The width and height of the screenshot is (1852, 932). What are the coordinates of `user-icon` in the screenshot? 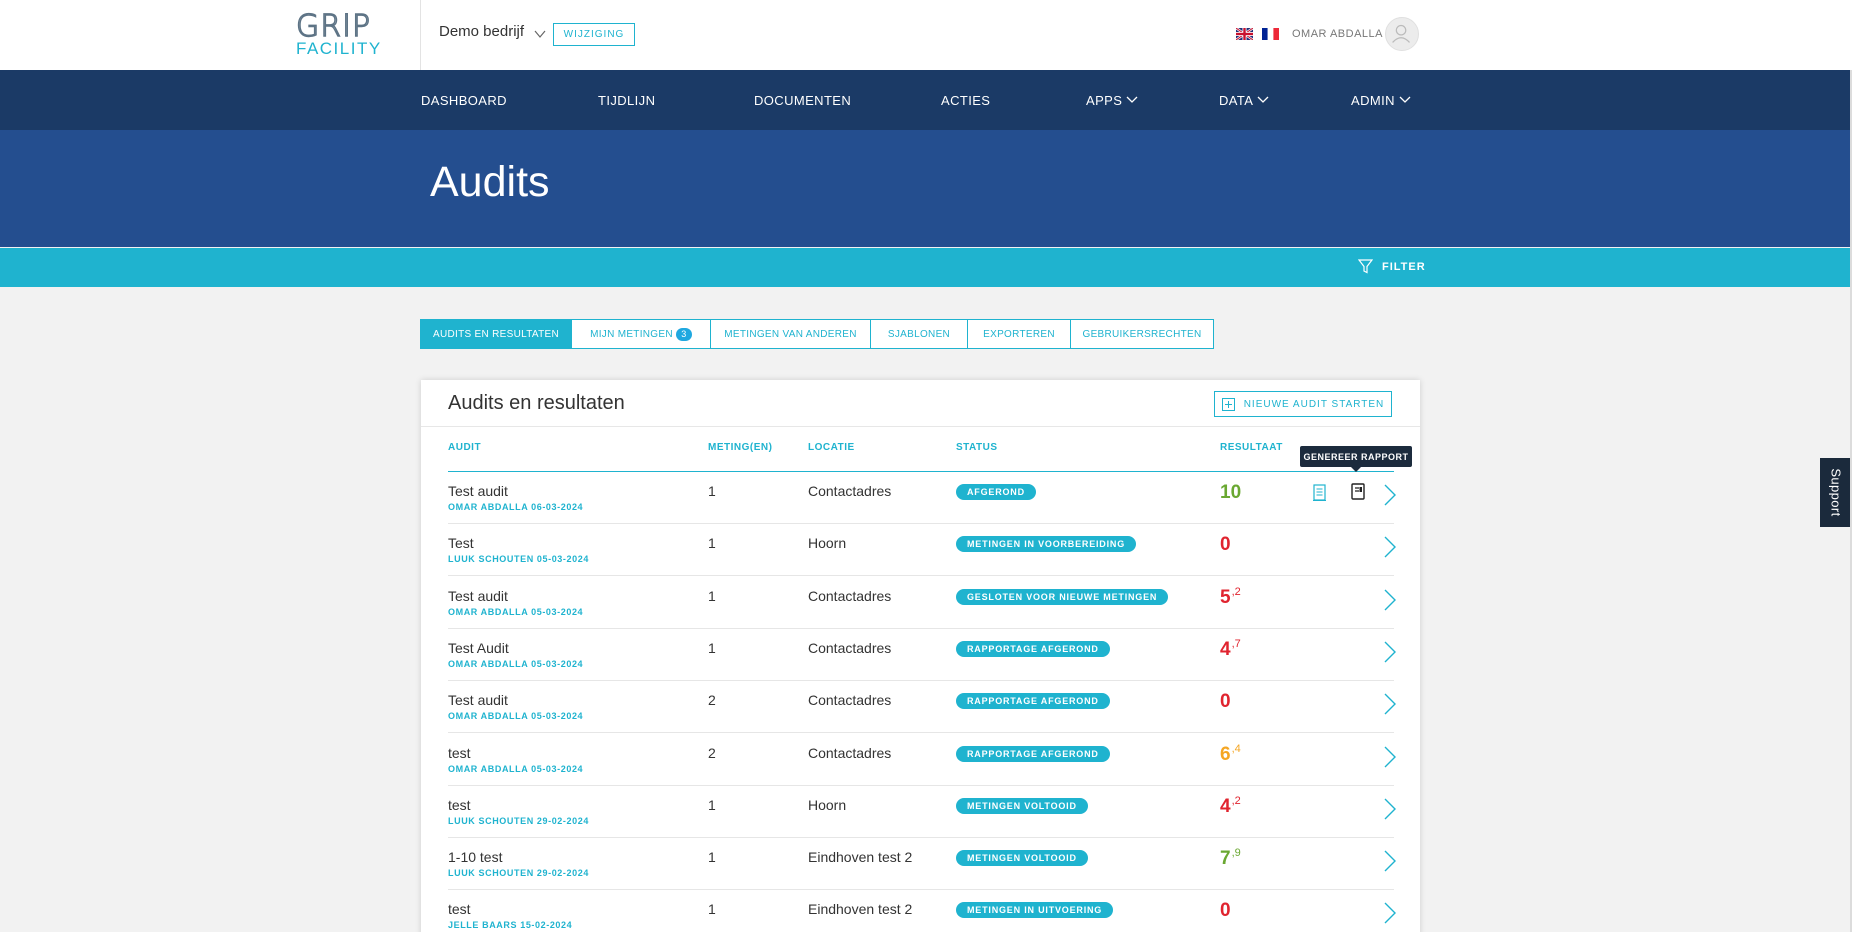 It's located at (1401, 33).